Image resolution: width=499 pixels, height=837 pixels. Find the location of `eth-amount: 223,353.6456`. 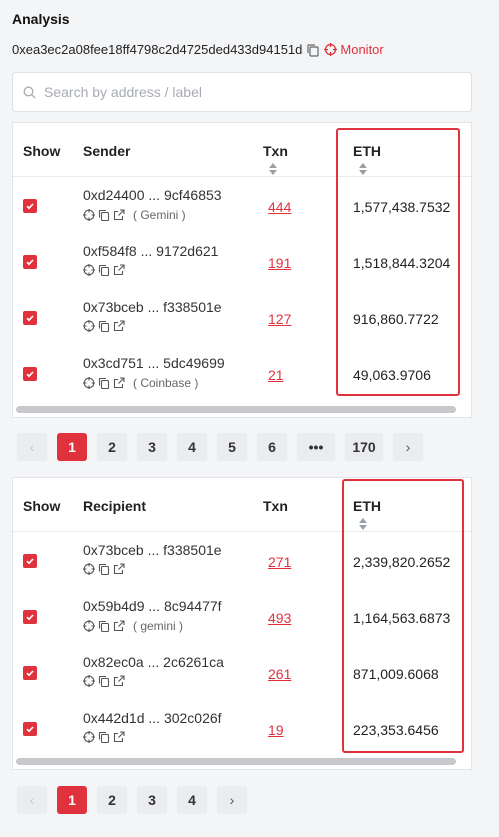

eth-amount: 223,353.6456 is located at coordinates (396, 730).